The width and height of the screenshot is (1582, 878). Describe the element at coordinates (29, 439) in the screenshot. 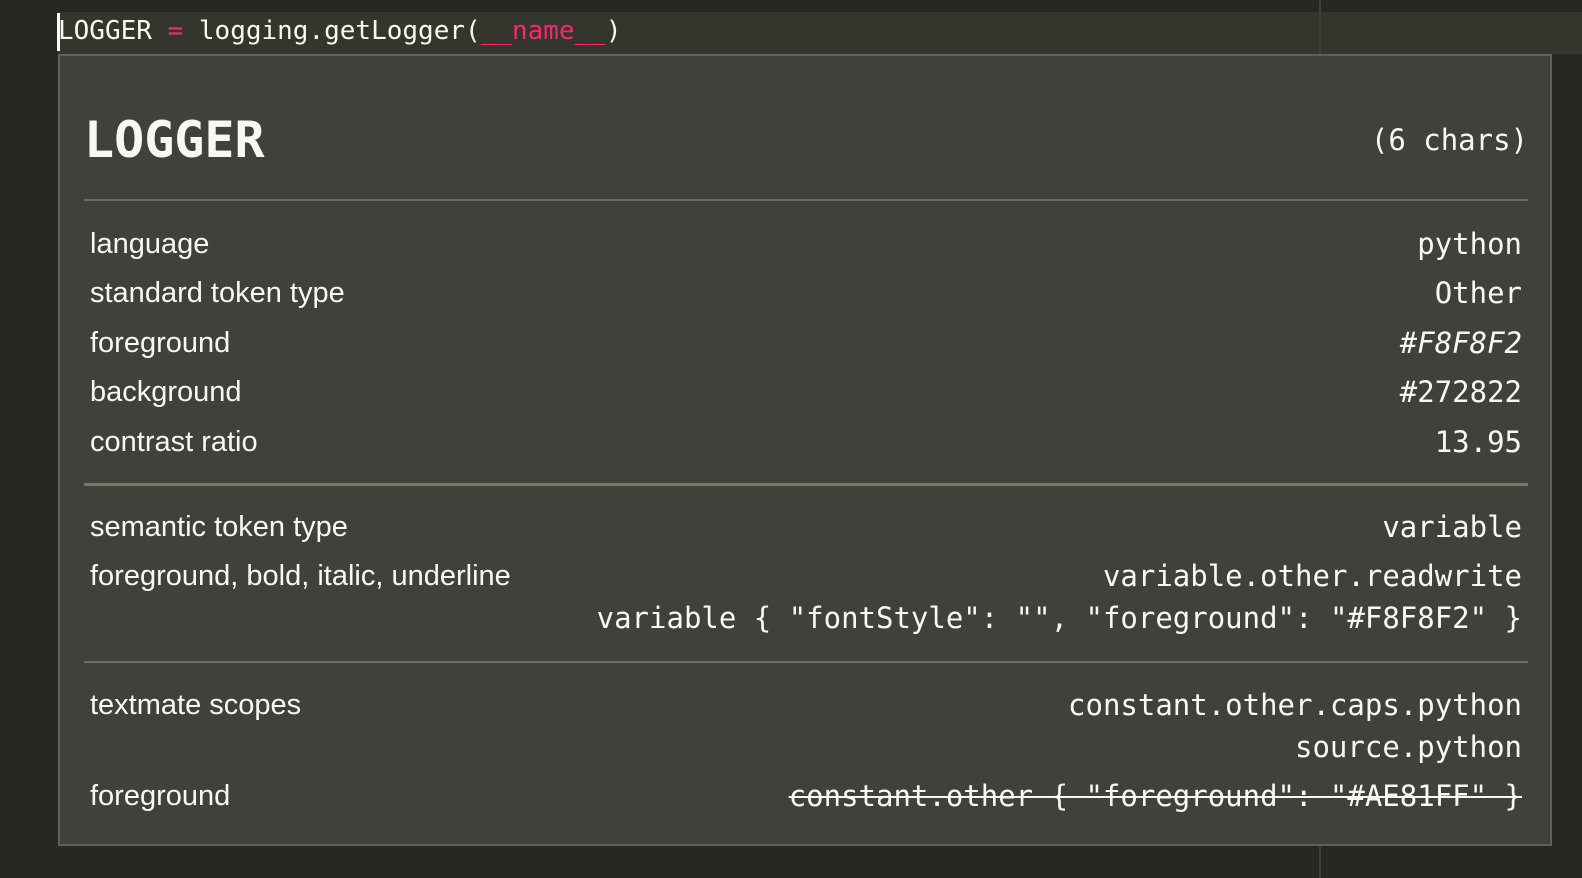

I see `editor-gutter` at that location.